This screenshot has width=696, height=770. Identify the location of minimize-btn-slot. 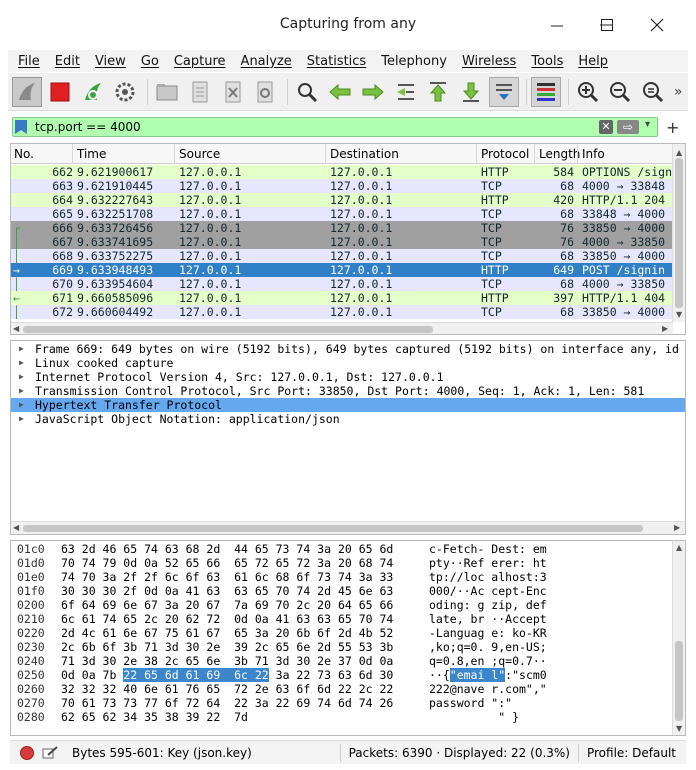
(557, 25).